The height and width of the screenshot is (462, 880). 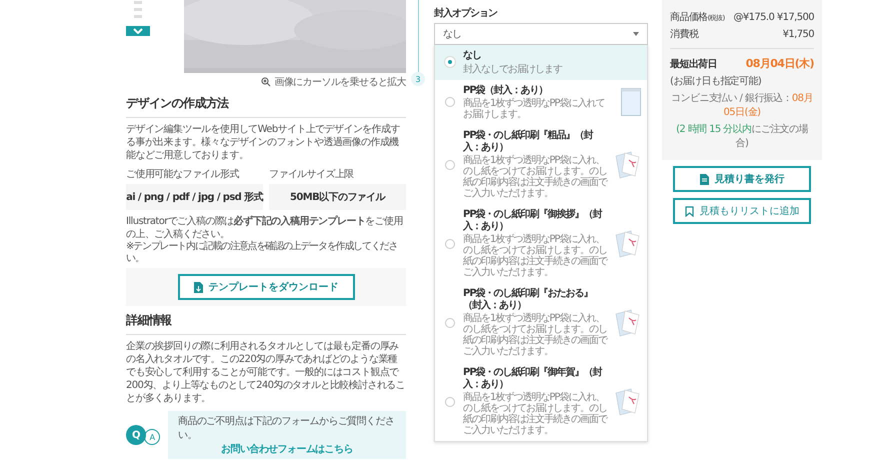 What do you see at coordinates (541, 34) in the screenshot?
I see `enclosure-select: なし` at bounding box center [541, 34].